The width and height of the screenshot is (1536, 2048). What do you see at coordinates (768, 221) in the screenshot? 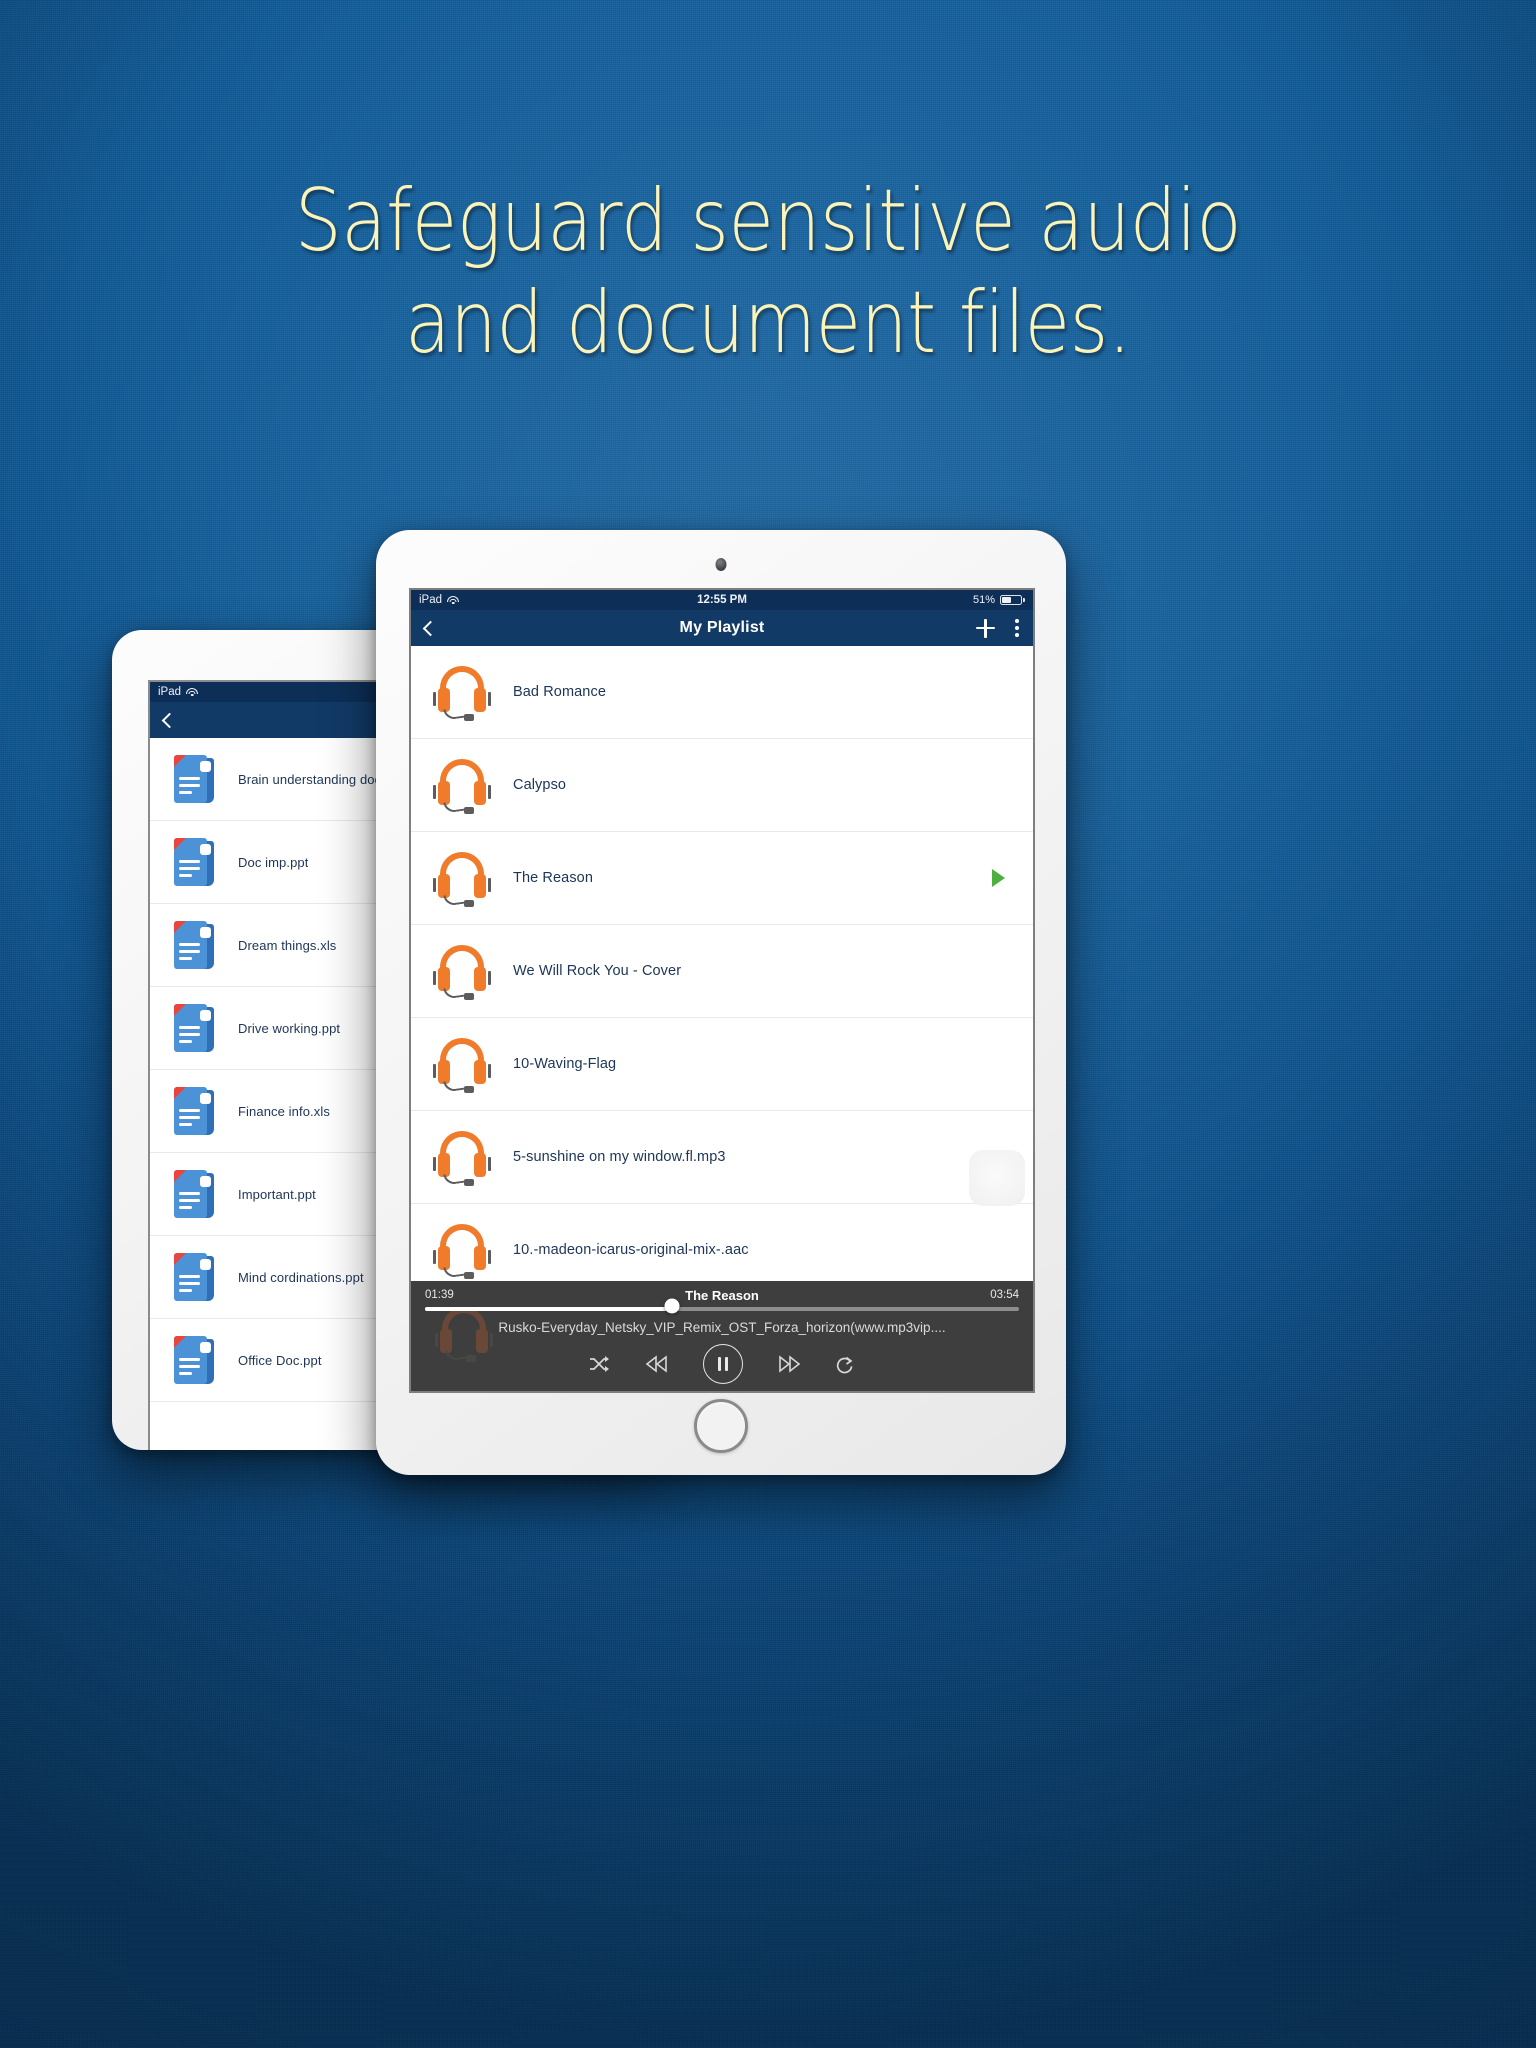
I see `headline-line-1: Safeguard sensitive audio` at bounding box center [768, 221].